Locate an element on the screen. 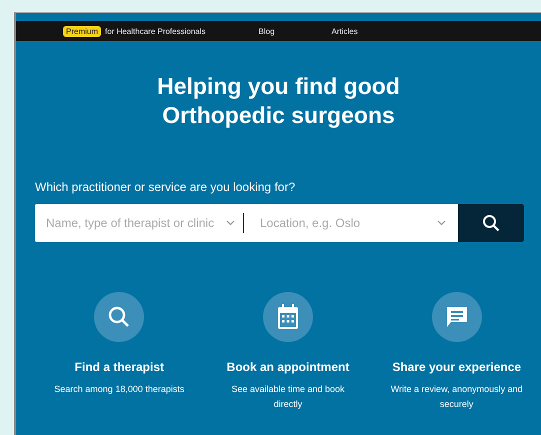  feature-title: Book an appointment is located at coordinates (288, 367).